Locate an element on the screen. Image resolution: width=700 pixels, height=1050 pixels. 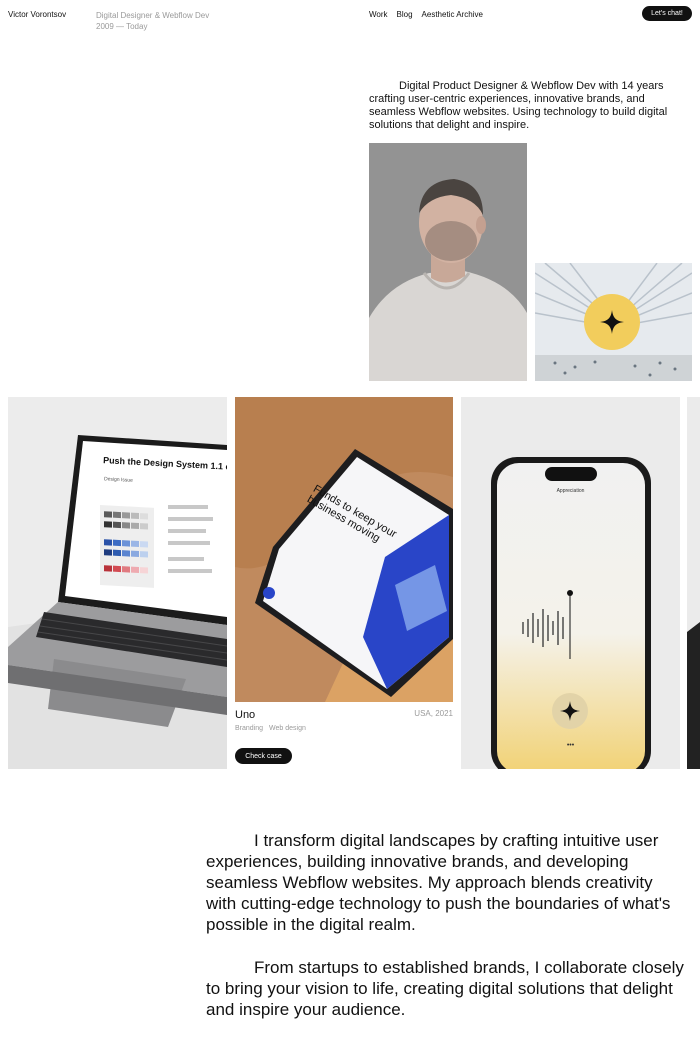
main-nav: Work Blog Aesthetic Archive is located at coordinates (426, 14).